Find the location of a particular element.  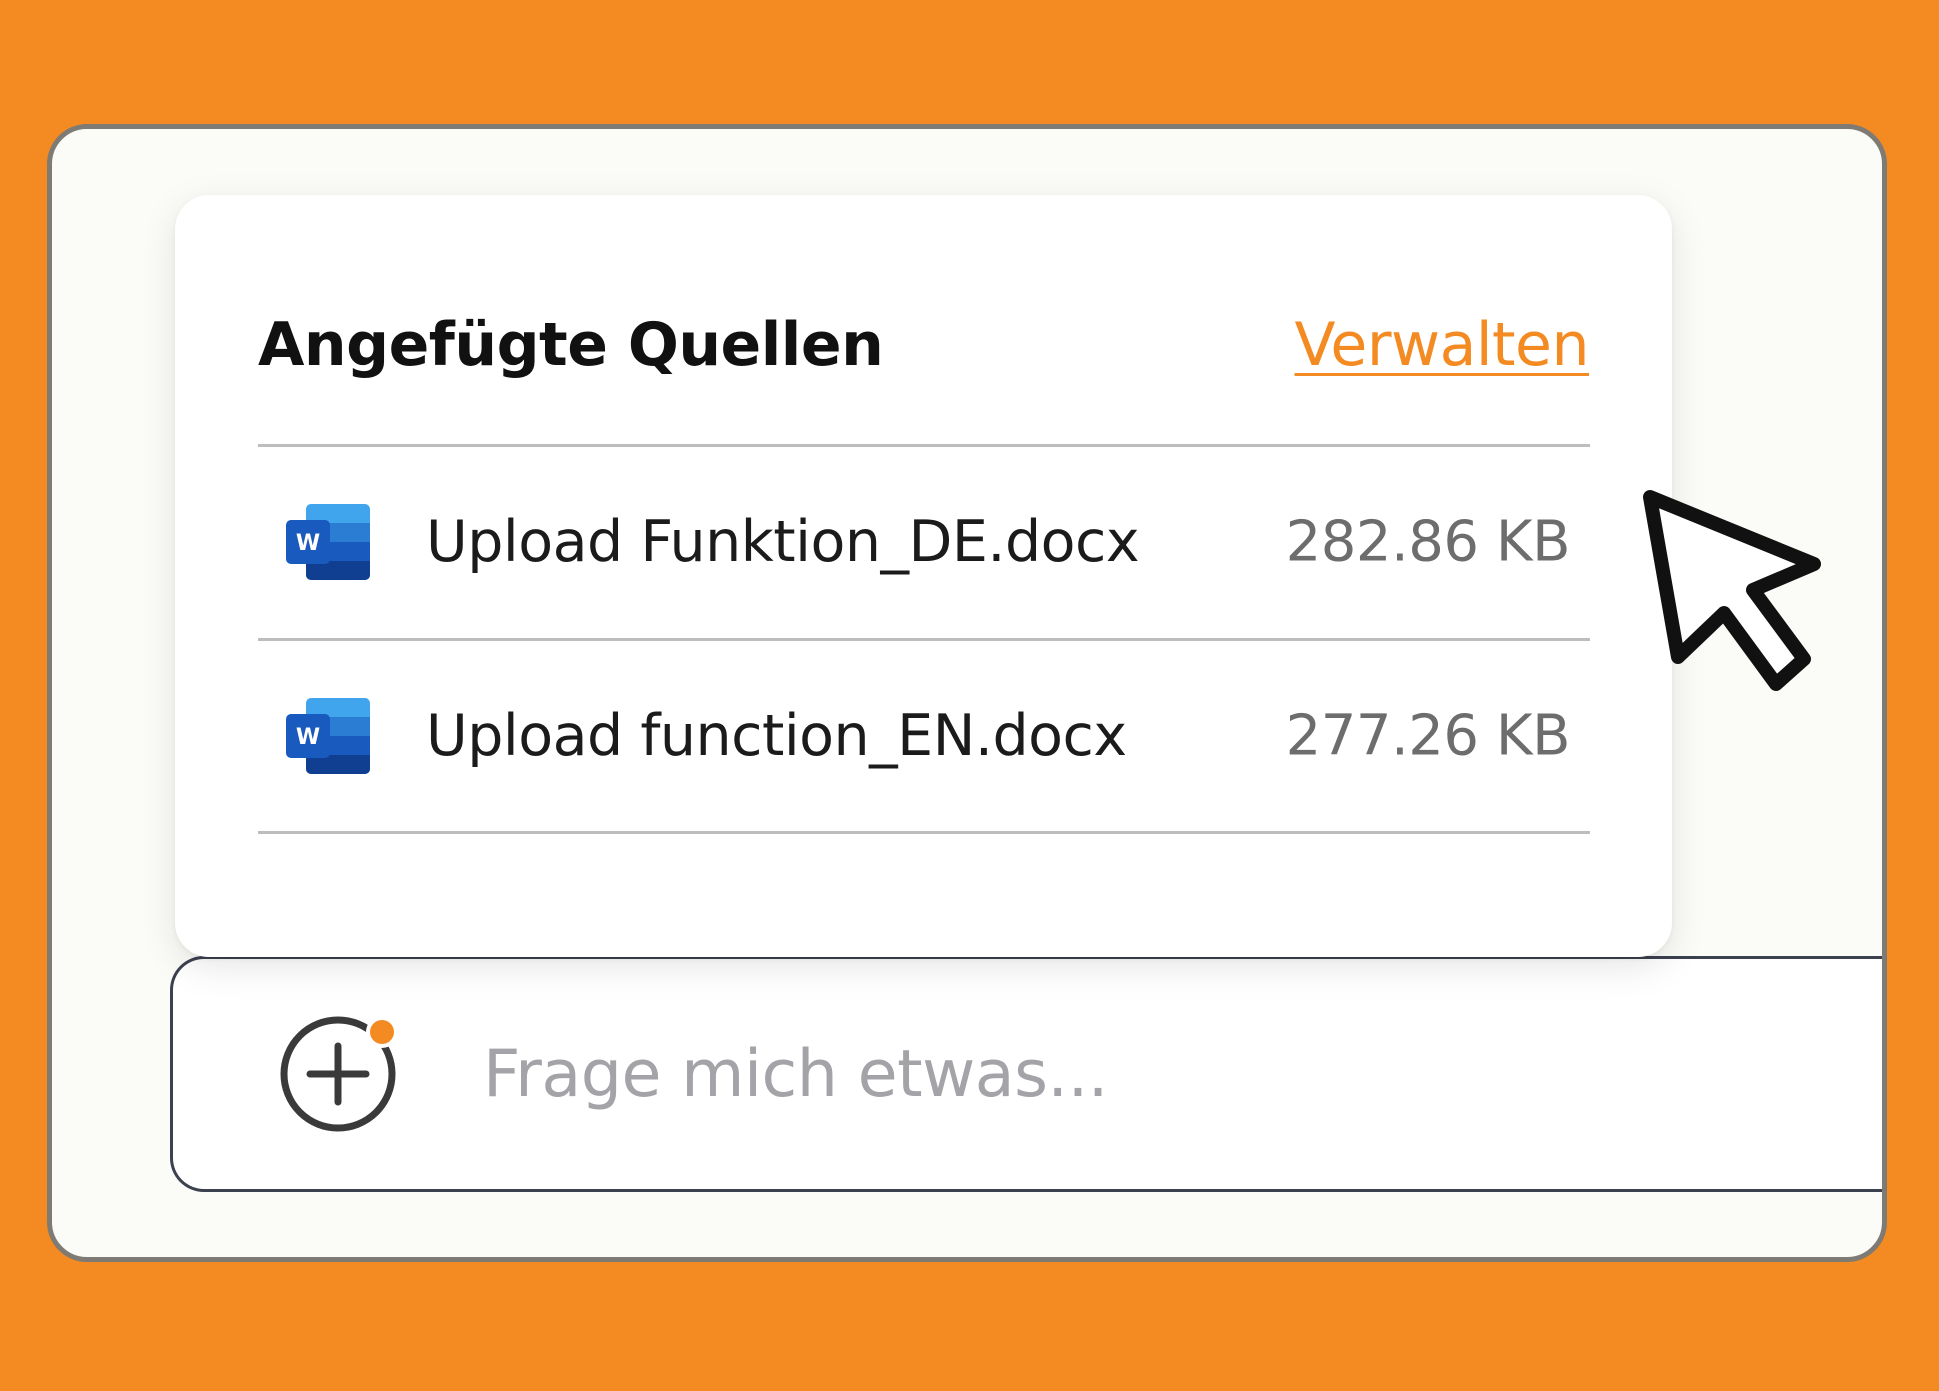

add-attachment-button is located at coordinates (338, 1074).